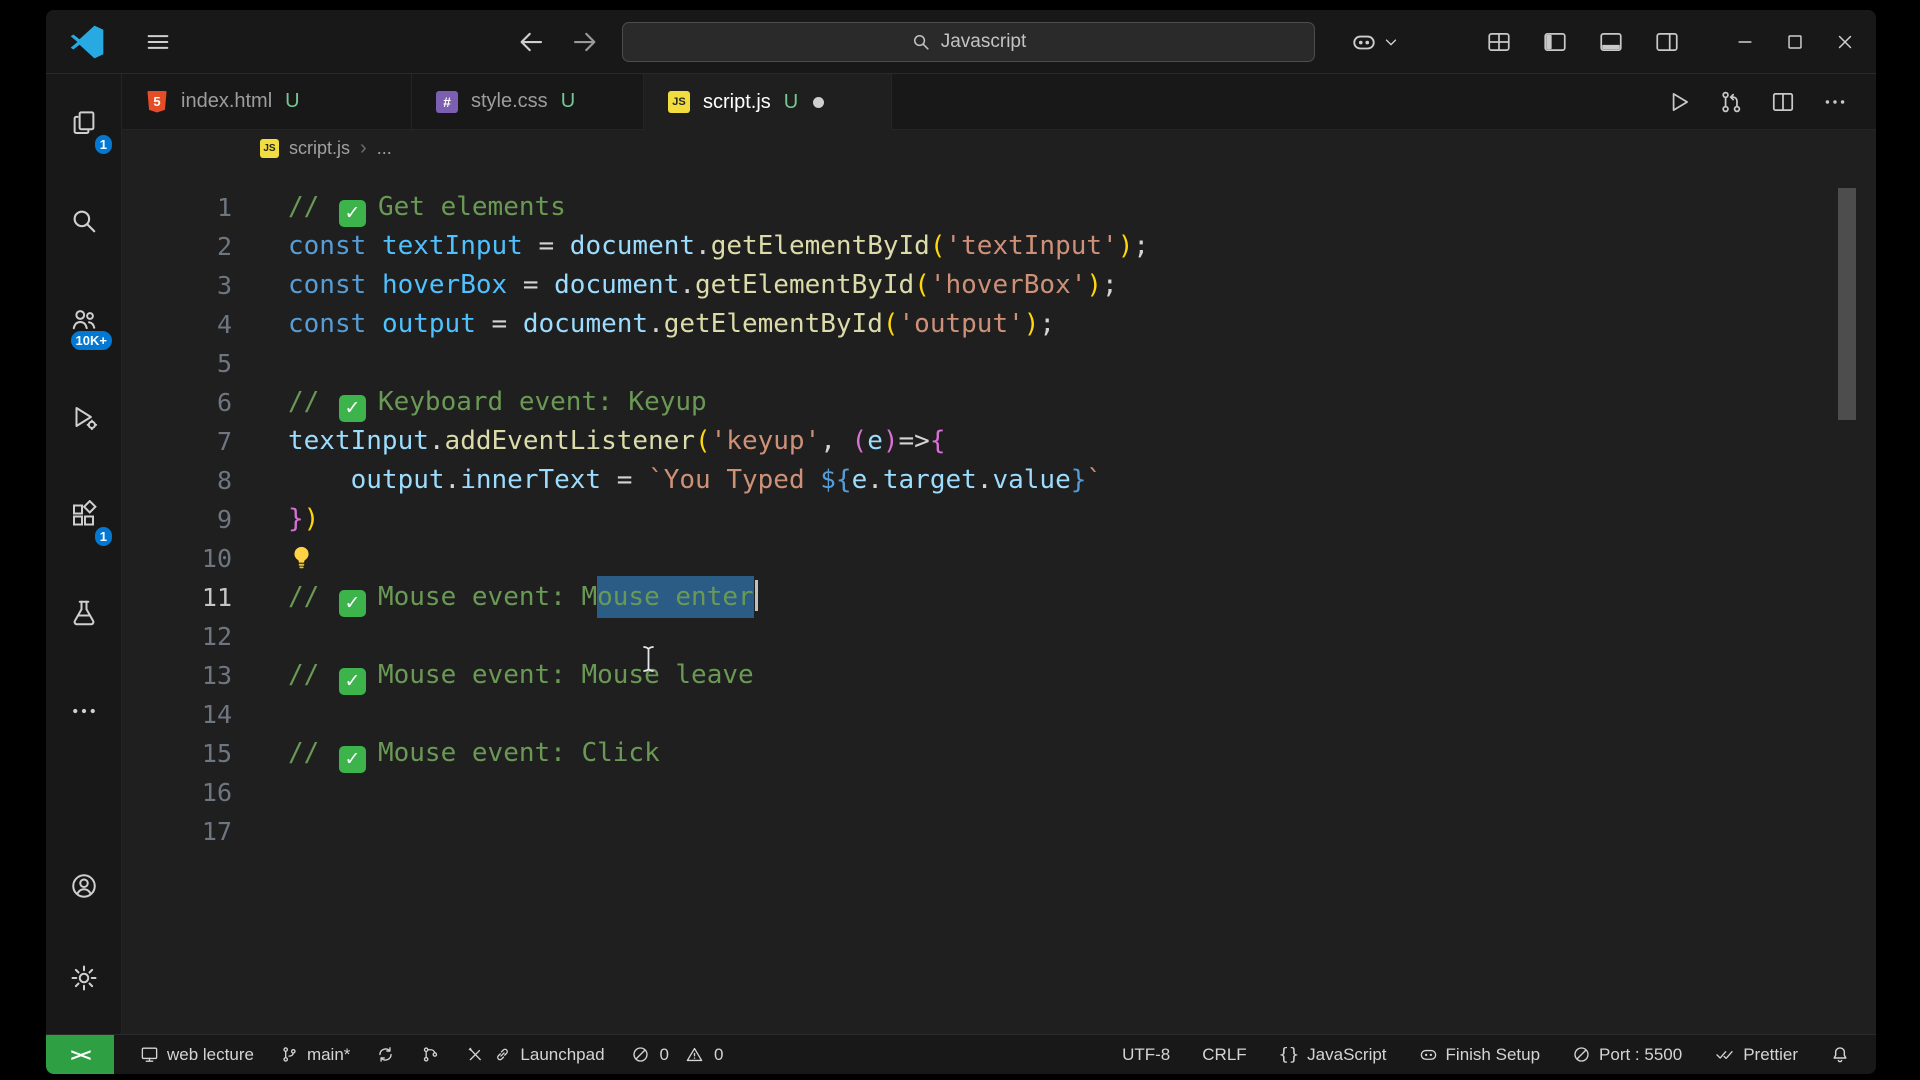  Describe the element at coordinates (1731, 102) in the screenshot. I see `git-compare-button` at that location.